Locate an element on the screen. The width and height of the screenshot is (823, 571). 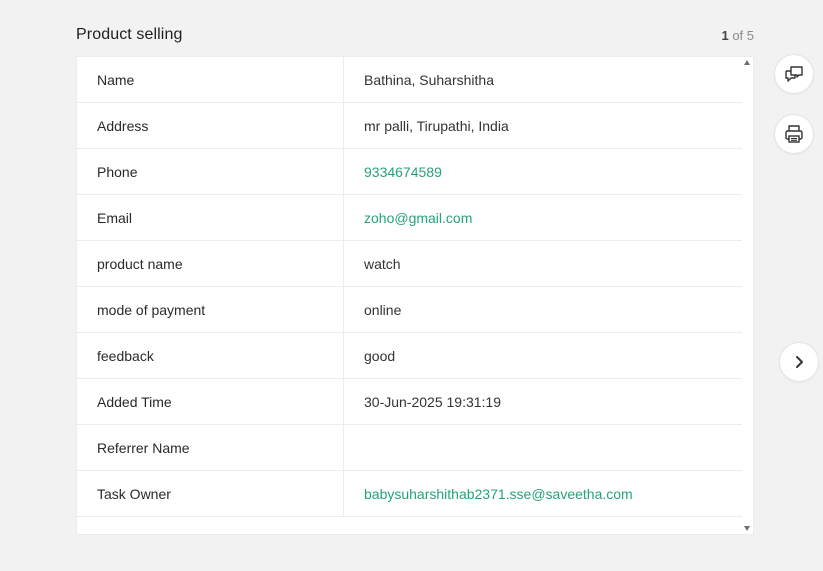
field-row-referrer-name: Referrer Name is located at coordinates (410, 448).